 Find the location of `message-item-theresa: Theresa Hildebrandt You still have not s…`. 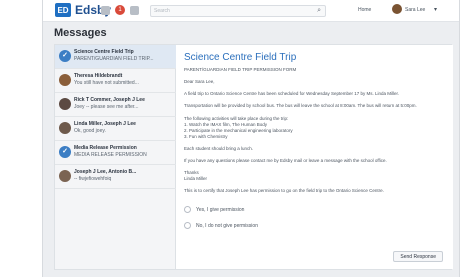

message-item-theresa: Theresa Hildebrandt You still have not s… is located at coordinates (115, 81).